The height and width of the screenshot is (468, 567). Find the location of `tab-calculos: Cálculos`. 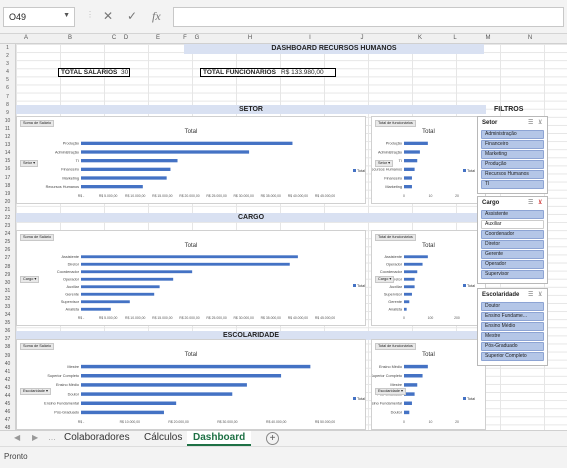

tab-calculos: Cálculos is located at coordinates (163, 438).